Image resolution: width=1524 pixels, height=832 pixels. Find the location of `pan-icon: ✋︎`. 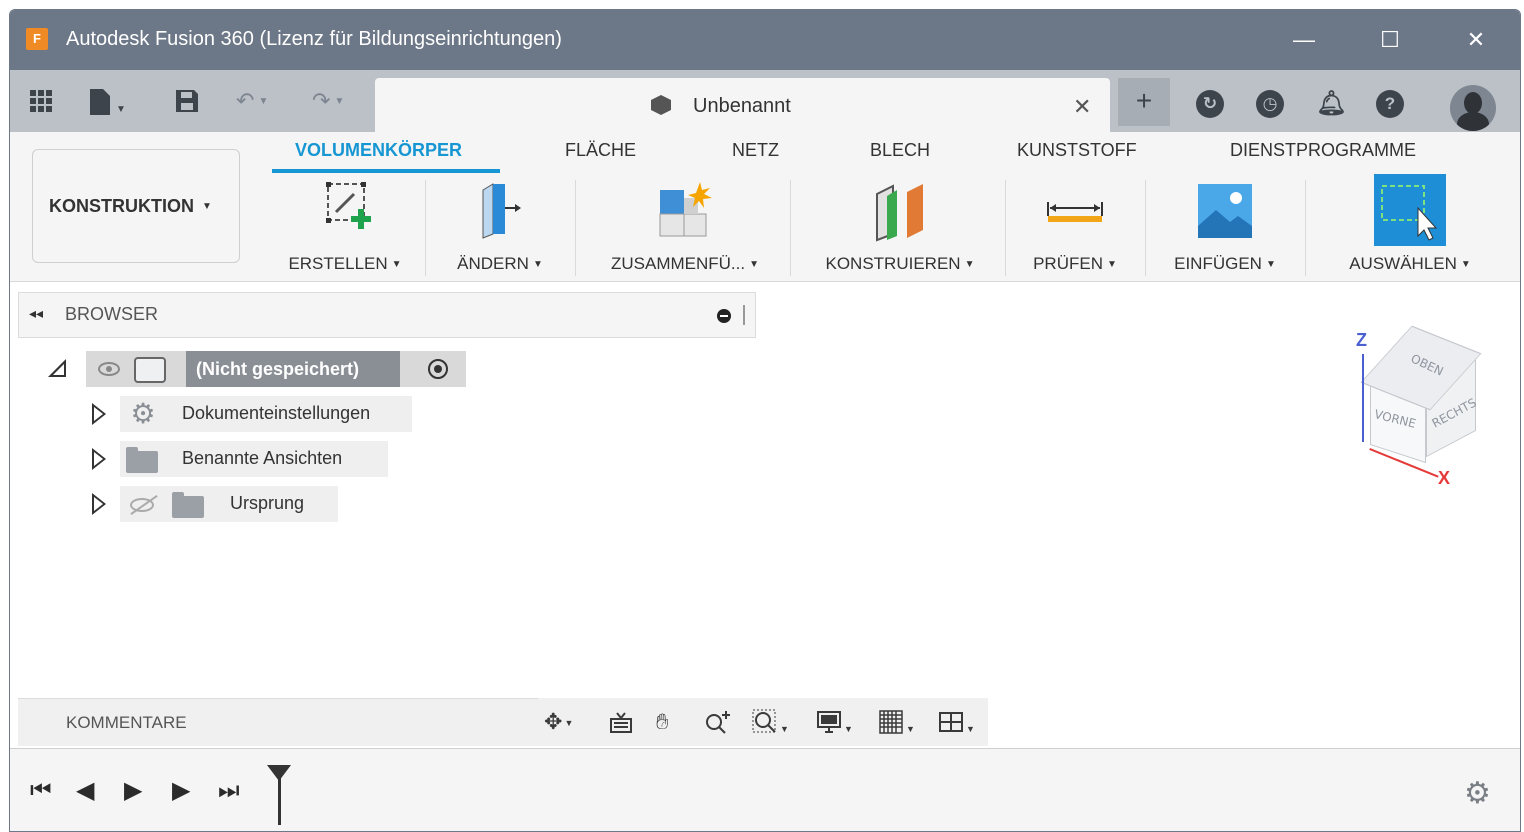

pan-icon: ✋︎ is located at coordinates (662, 722).